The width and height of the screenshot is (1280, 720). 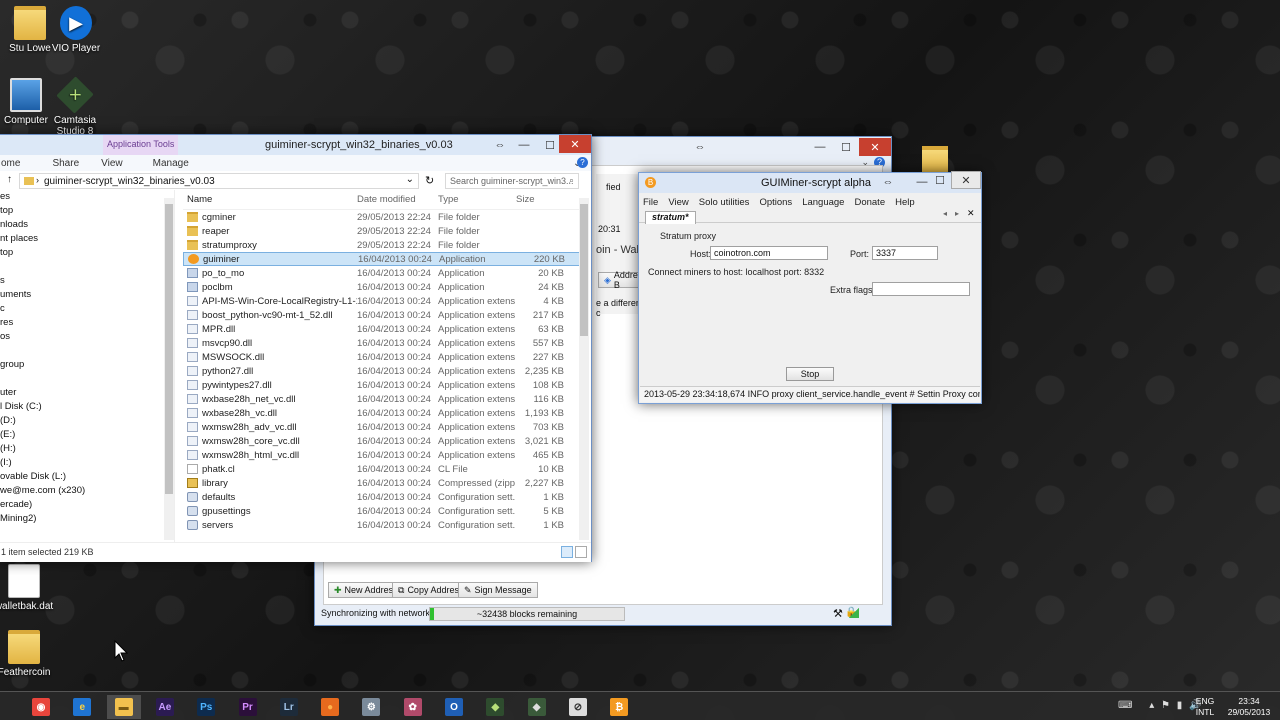 What do you see at coordinates (769, 253) in the screenshot?
I see `host-input: coinotron.com` at bounding box center [769, 253].